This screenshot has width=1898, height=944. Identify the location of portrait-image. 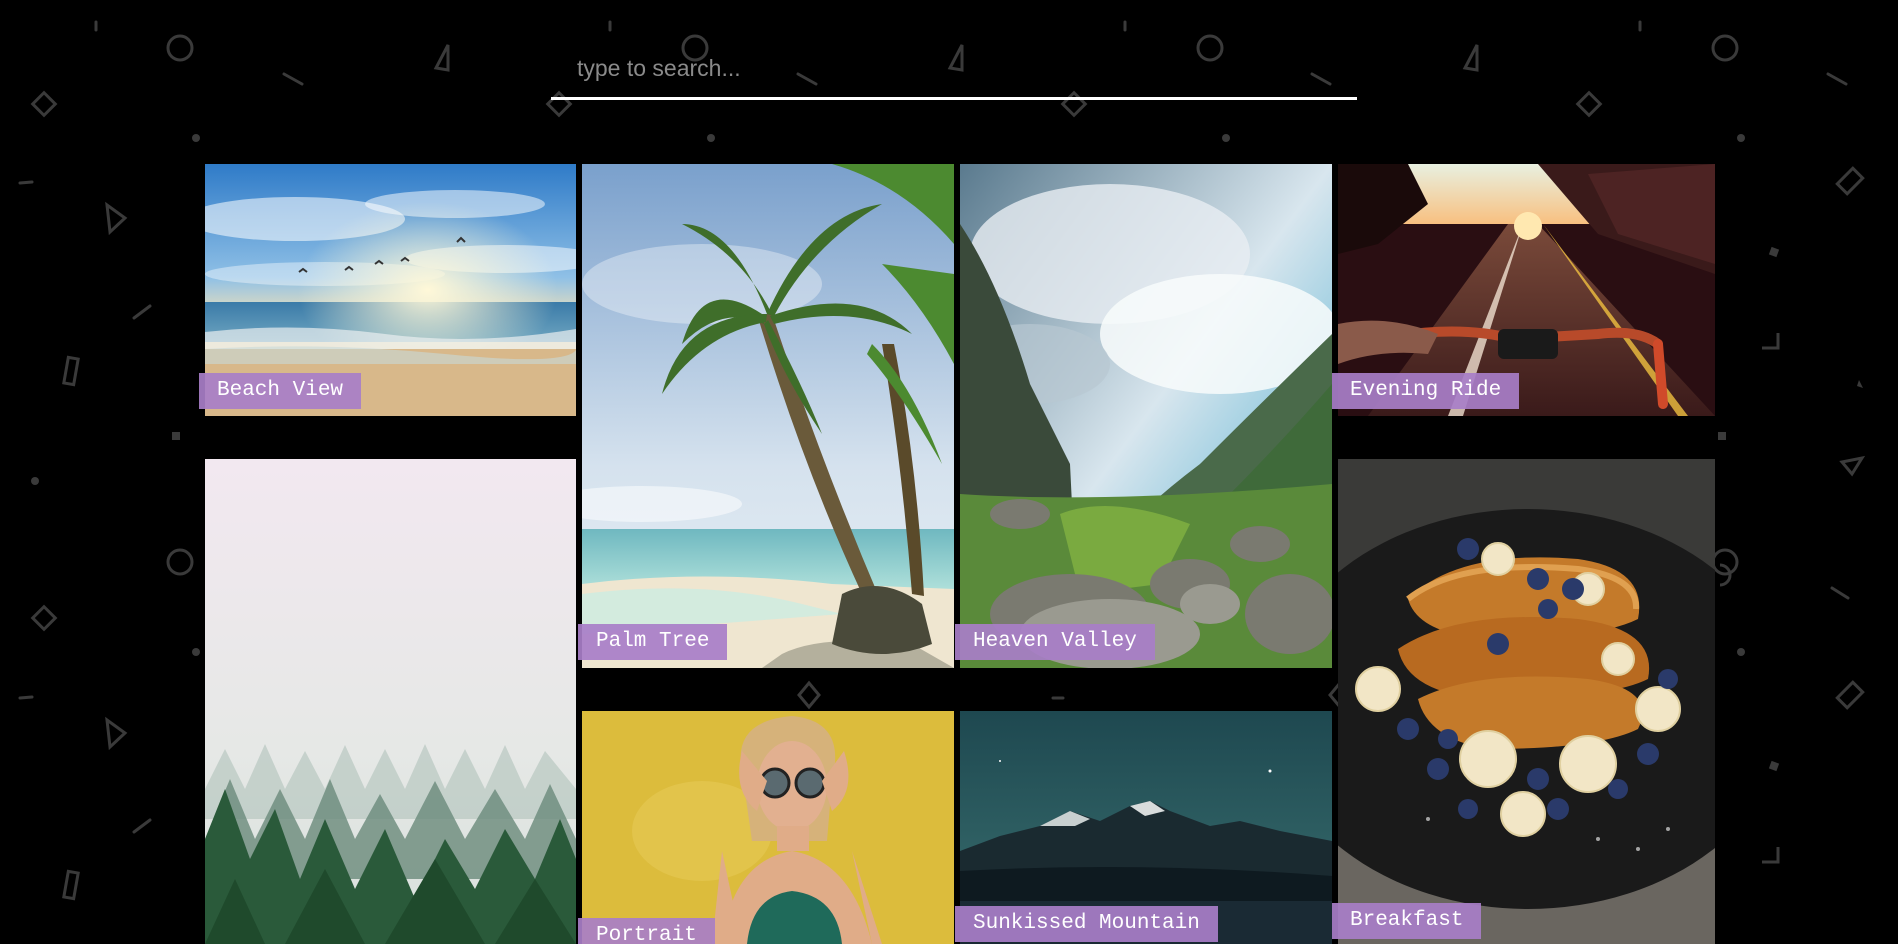
(768, 827).